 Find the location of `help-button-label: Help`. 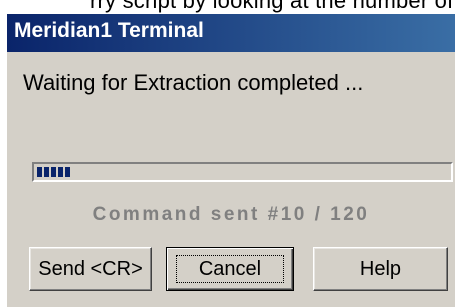

help-button-label: Help is located at coordinates (380, 268).